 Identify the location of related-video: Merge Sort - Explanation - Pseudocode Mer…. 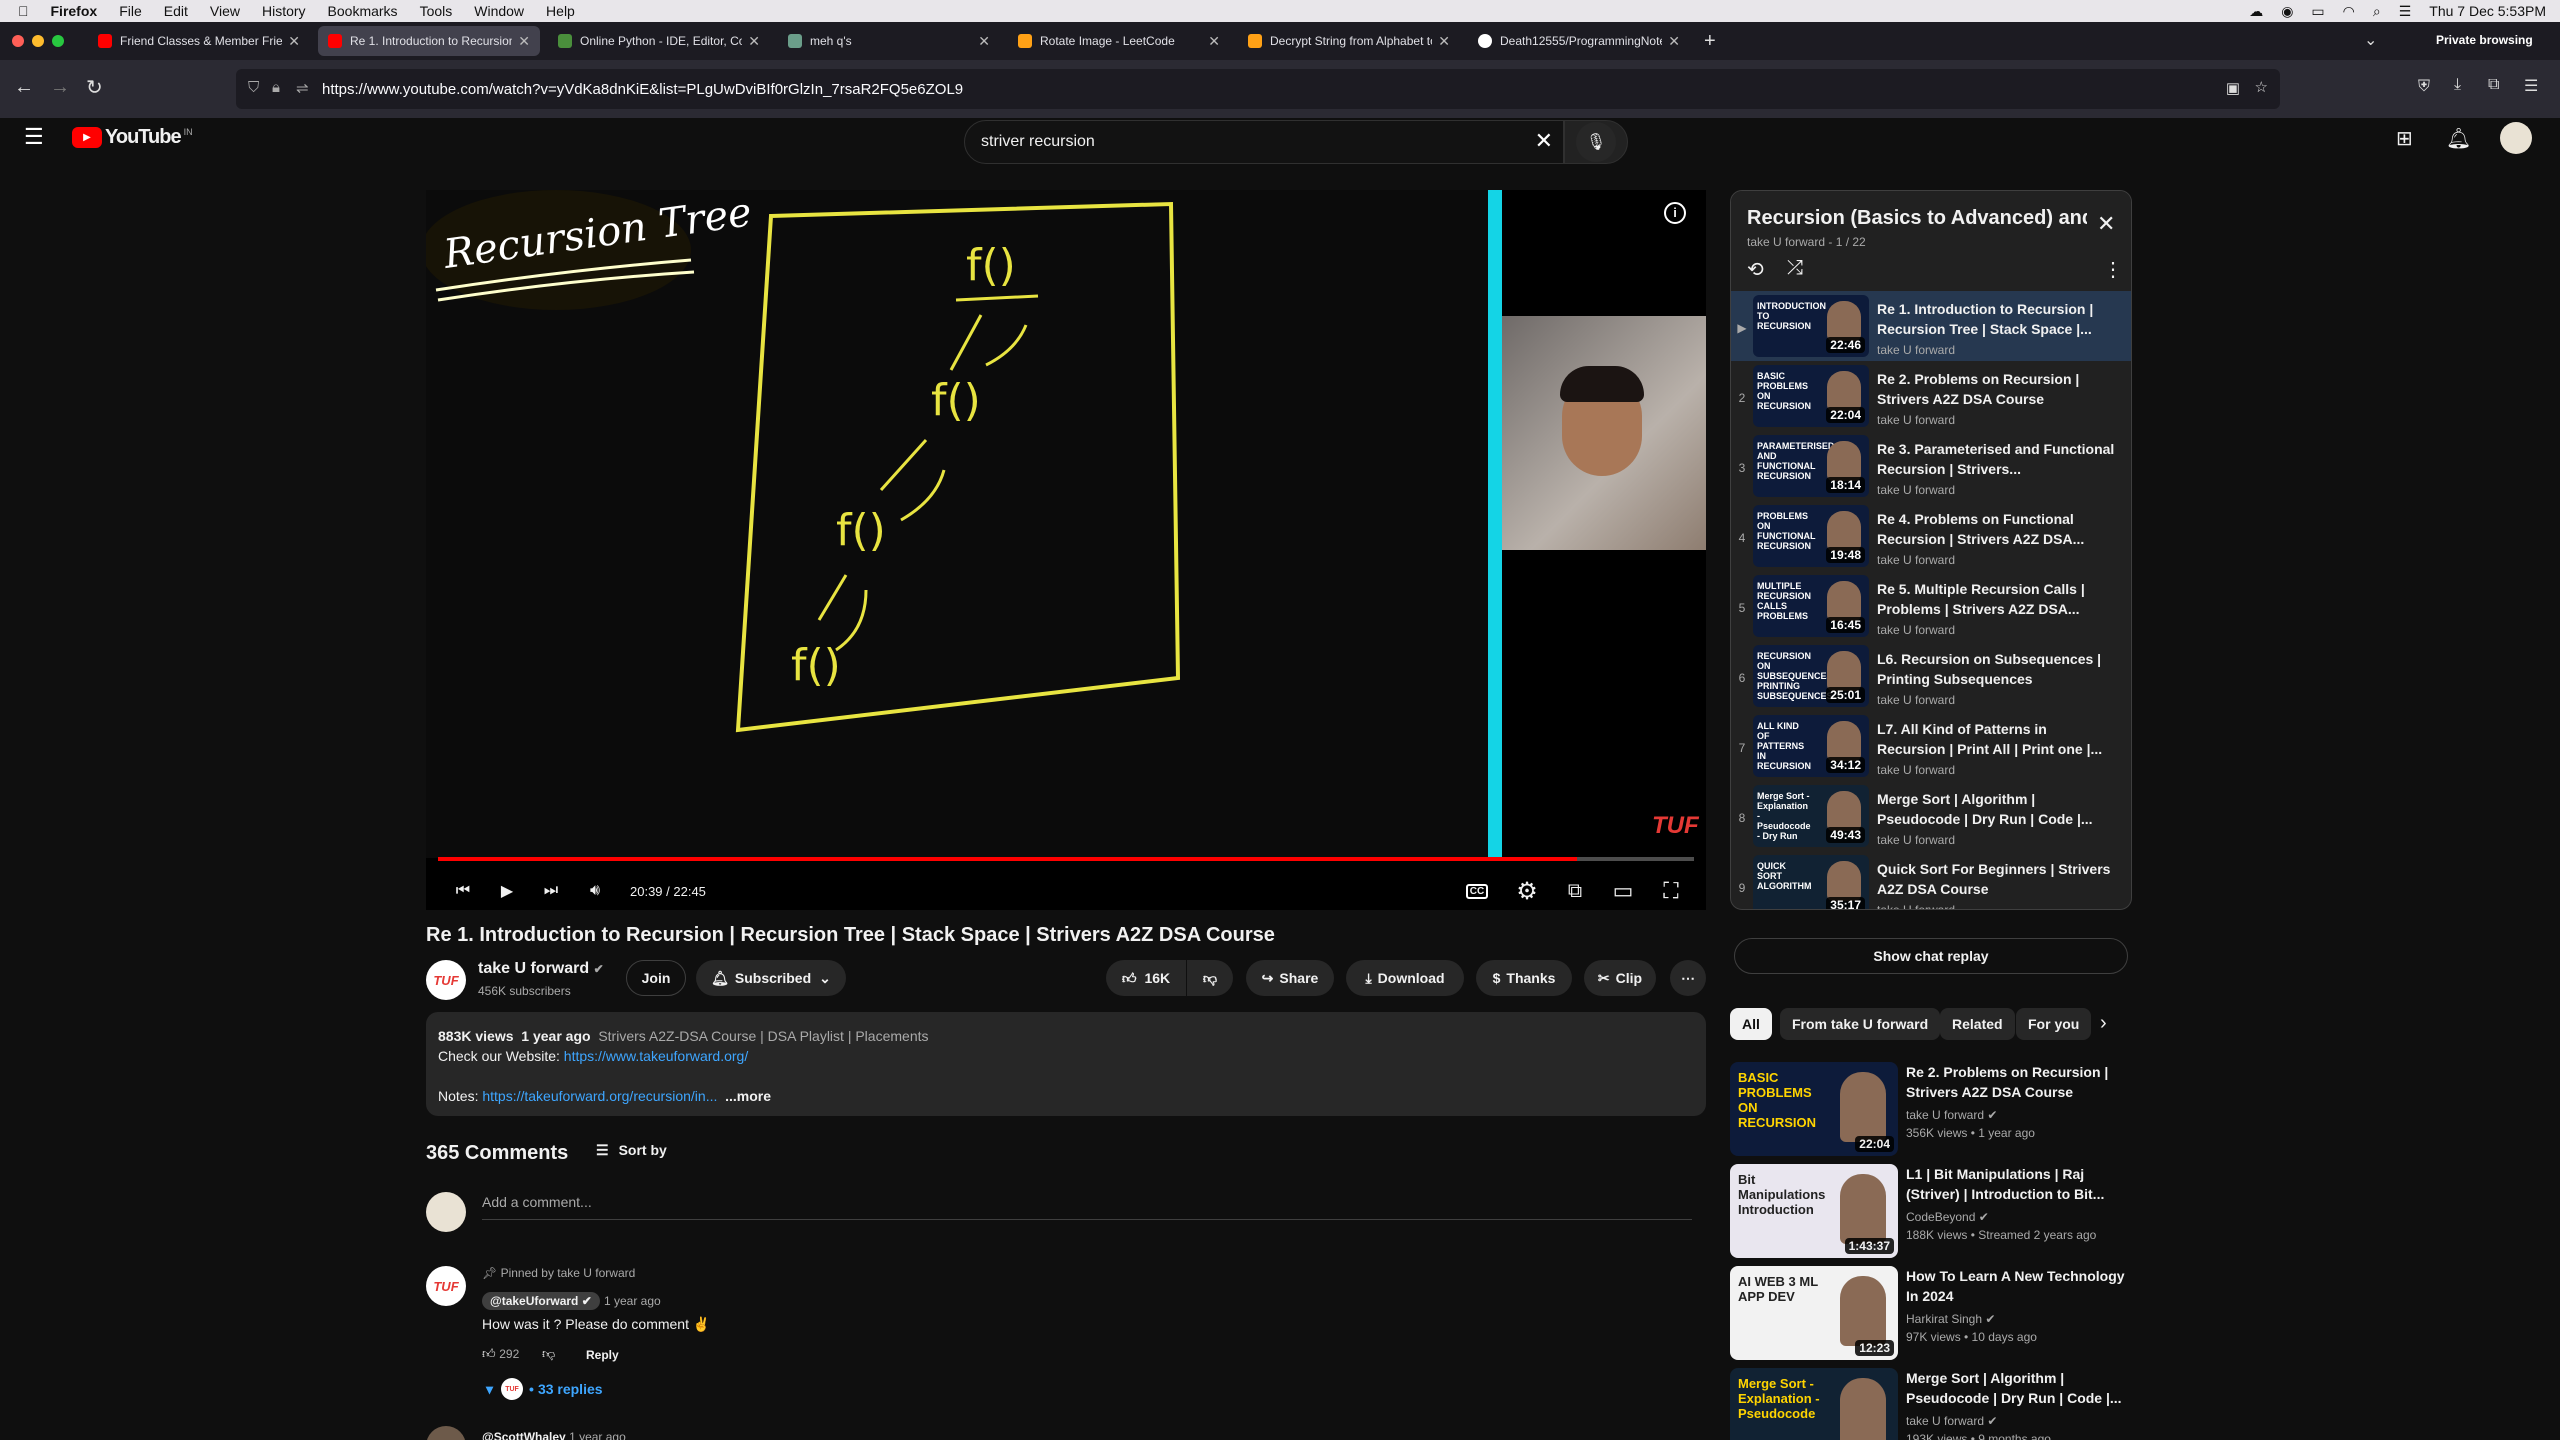
(1930, 1404).